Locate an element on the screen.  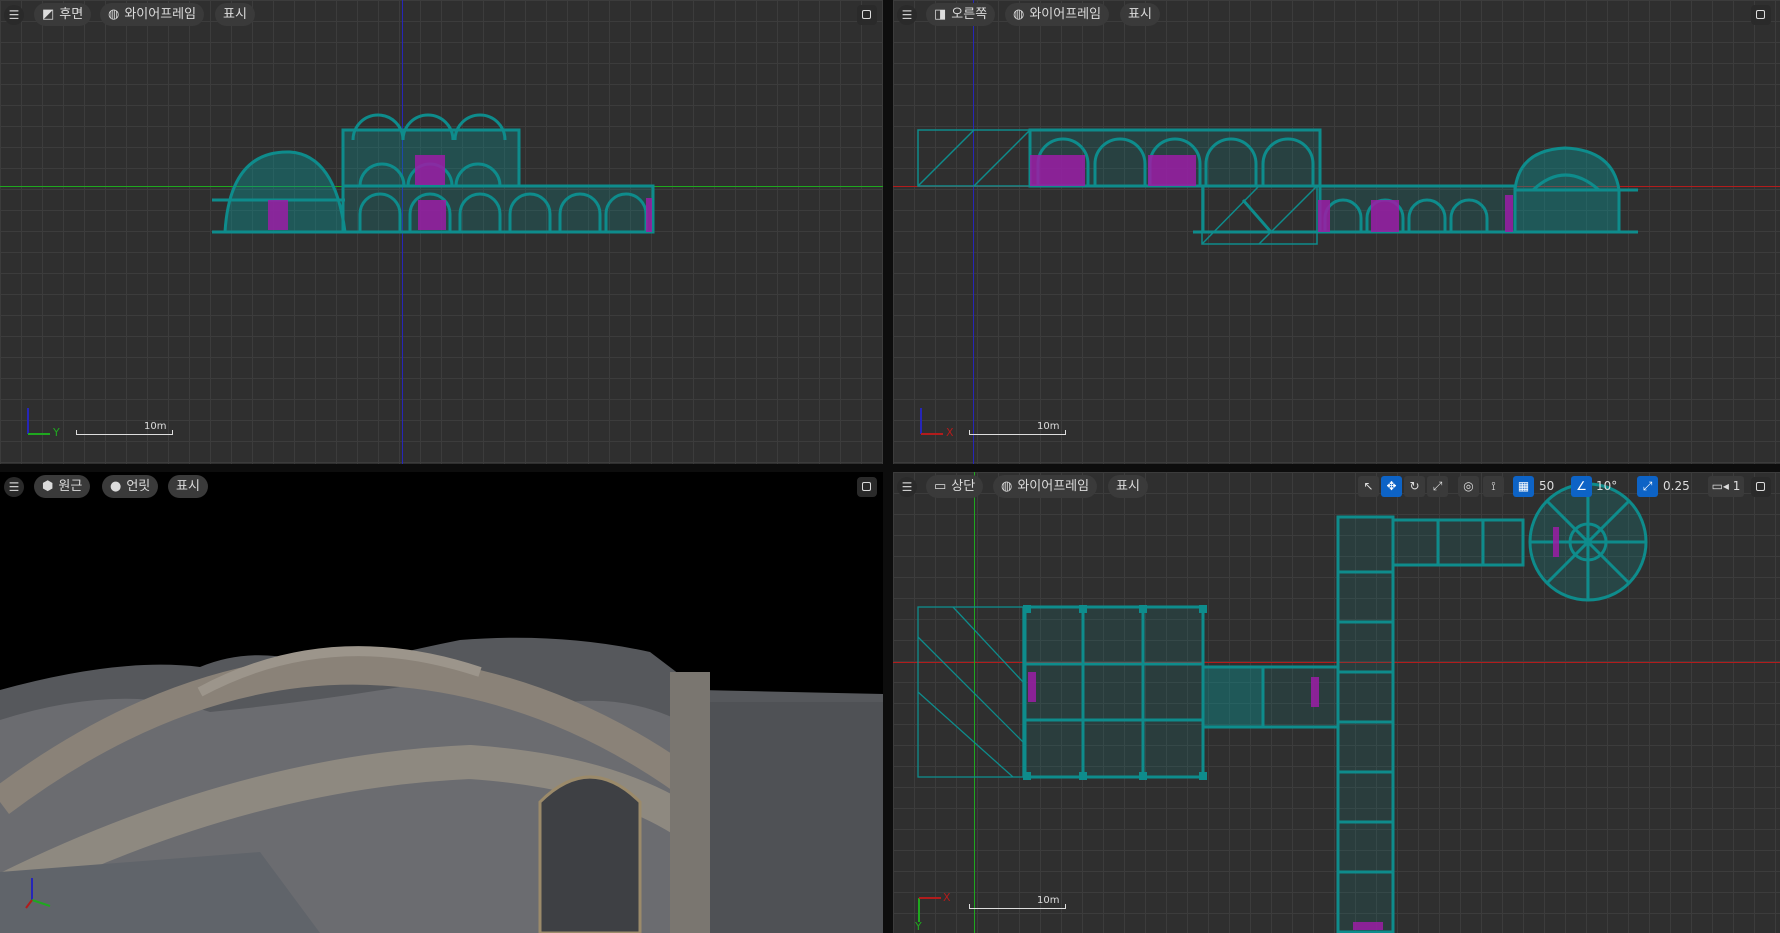
view-mode-label: 오른쪽 is located at coordinates (969, 14).